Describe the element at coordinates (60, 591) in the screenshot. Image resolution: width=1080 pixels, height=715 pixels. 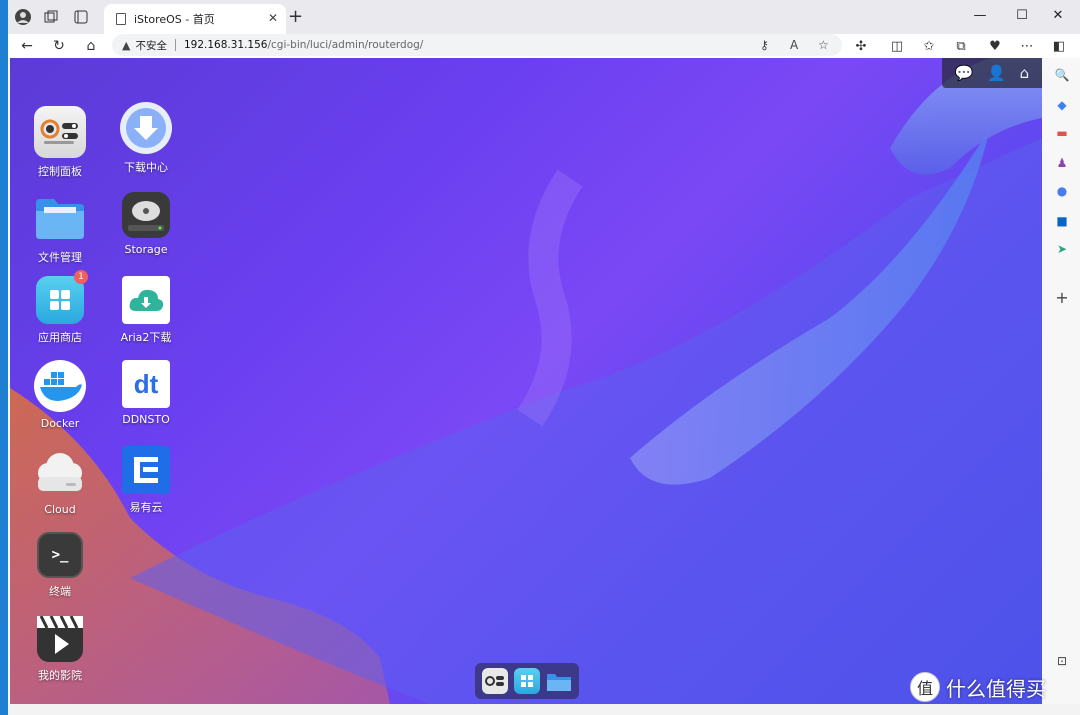
I see `icon-label: 终端` at that location.